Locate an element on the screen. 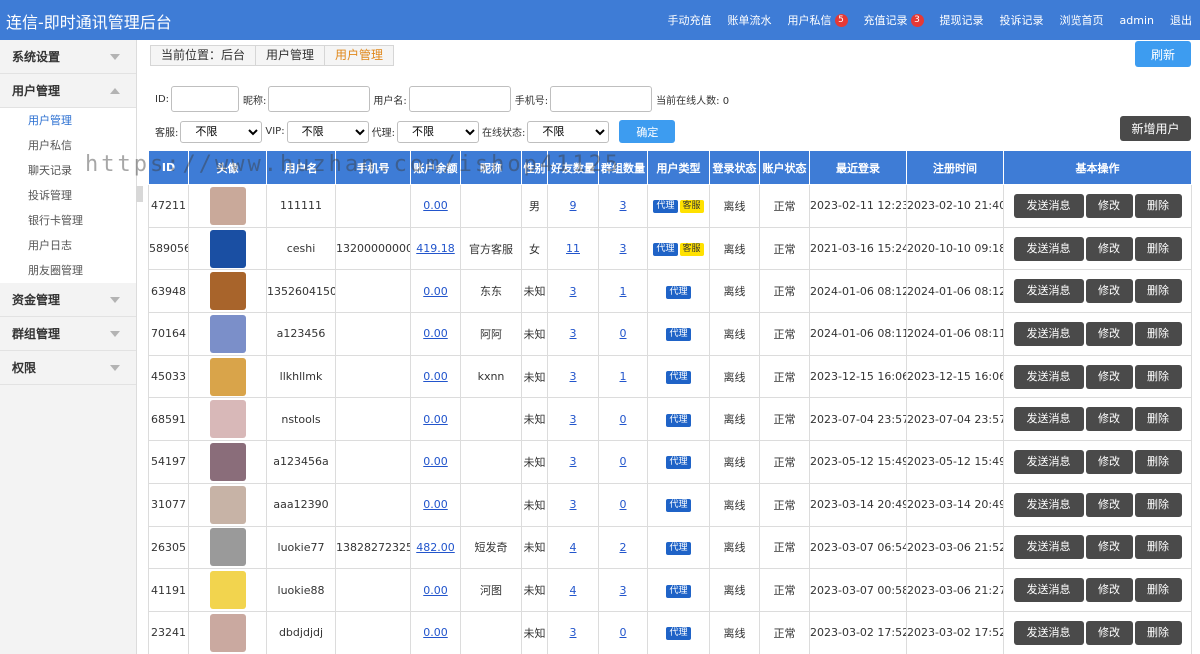 Image resolution: width=1200 pixels, height=654 pixels. id-input is located at coordinates (205, 99).